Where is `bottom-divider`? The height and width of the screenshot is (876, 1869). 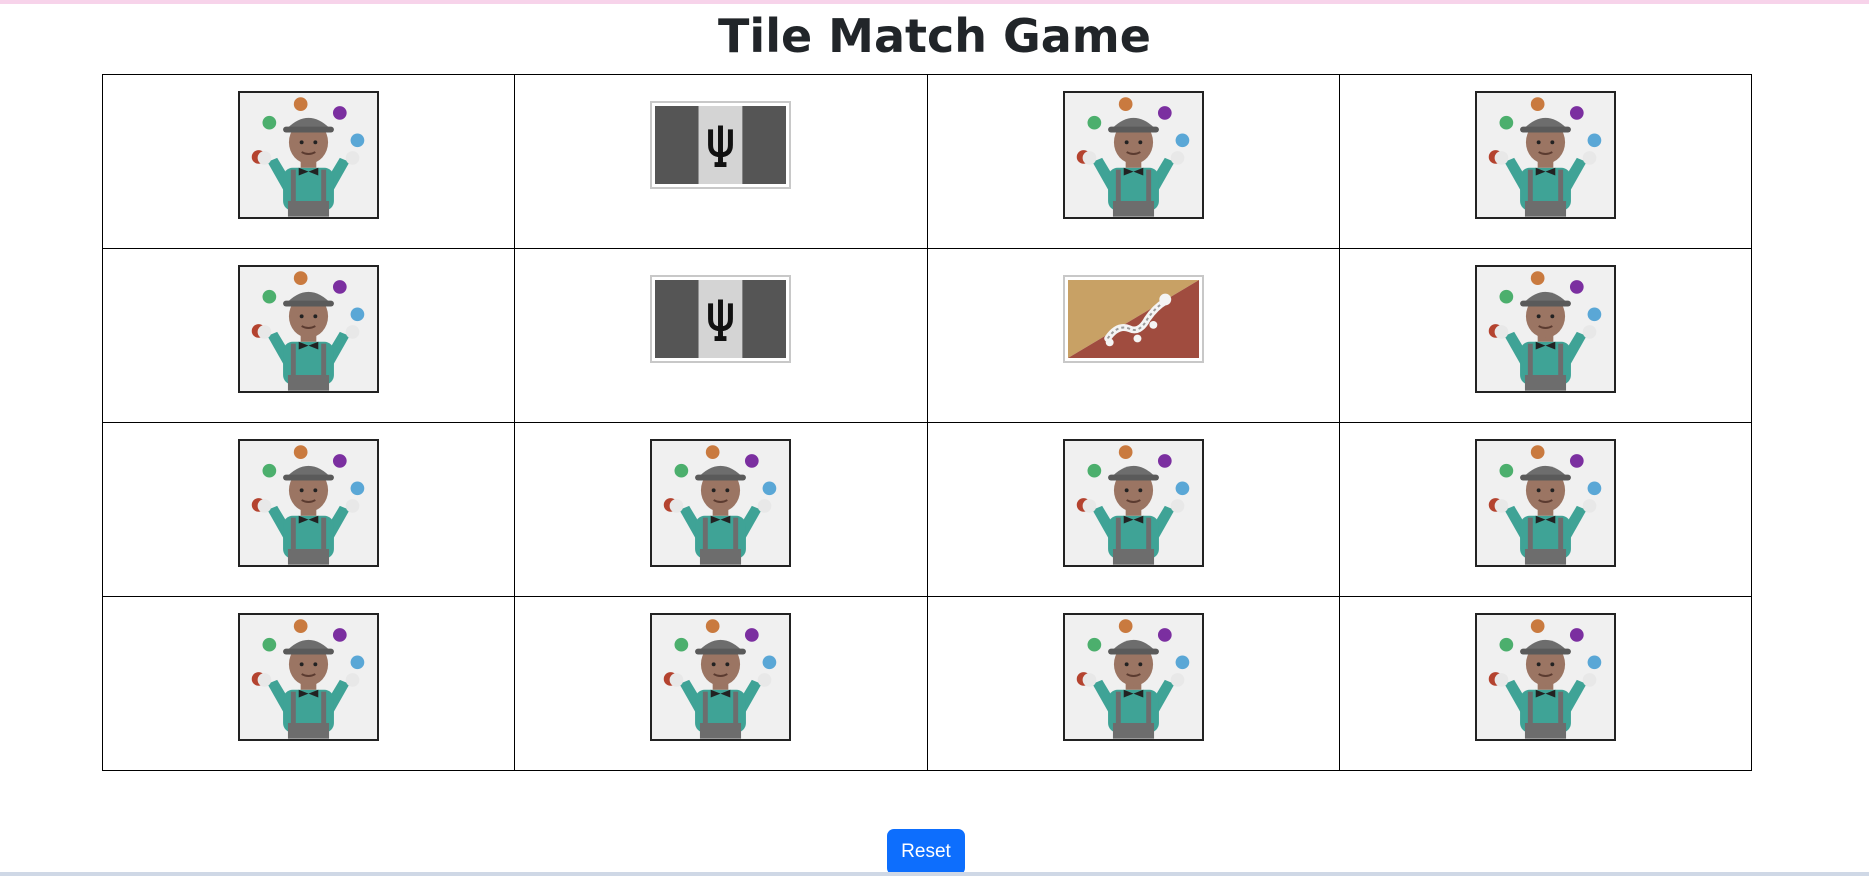
bottom-divider is located at coordinates (934, 874).